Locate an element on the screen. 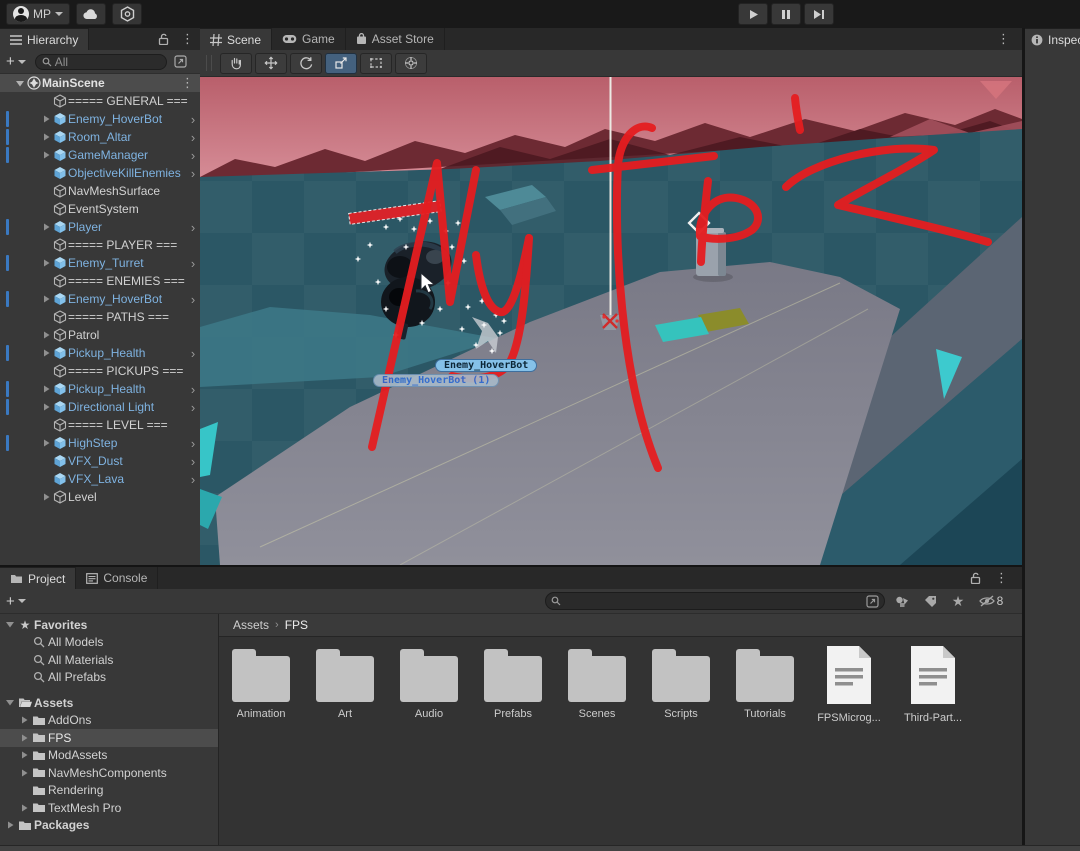  asset-animation: Animation is located at coordinates (261, 684).